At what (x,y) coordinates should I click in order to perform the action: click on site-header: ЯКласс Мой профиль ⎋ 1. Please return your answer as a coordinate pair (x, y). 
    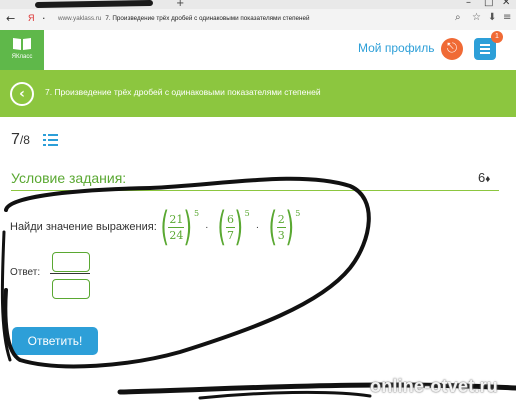
    Looking at the image, I should click on (258, 50).